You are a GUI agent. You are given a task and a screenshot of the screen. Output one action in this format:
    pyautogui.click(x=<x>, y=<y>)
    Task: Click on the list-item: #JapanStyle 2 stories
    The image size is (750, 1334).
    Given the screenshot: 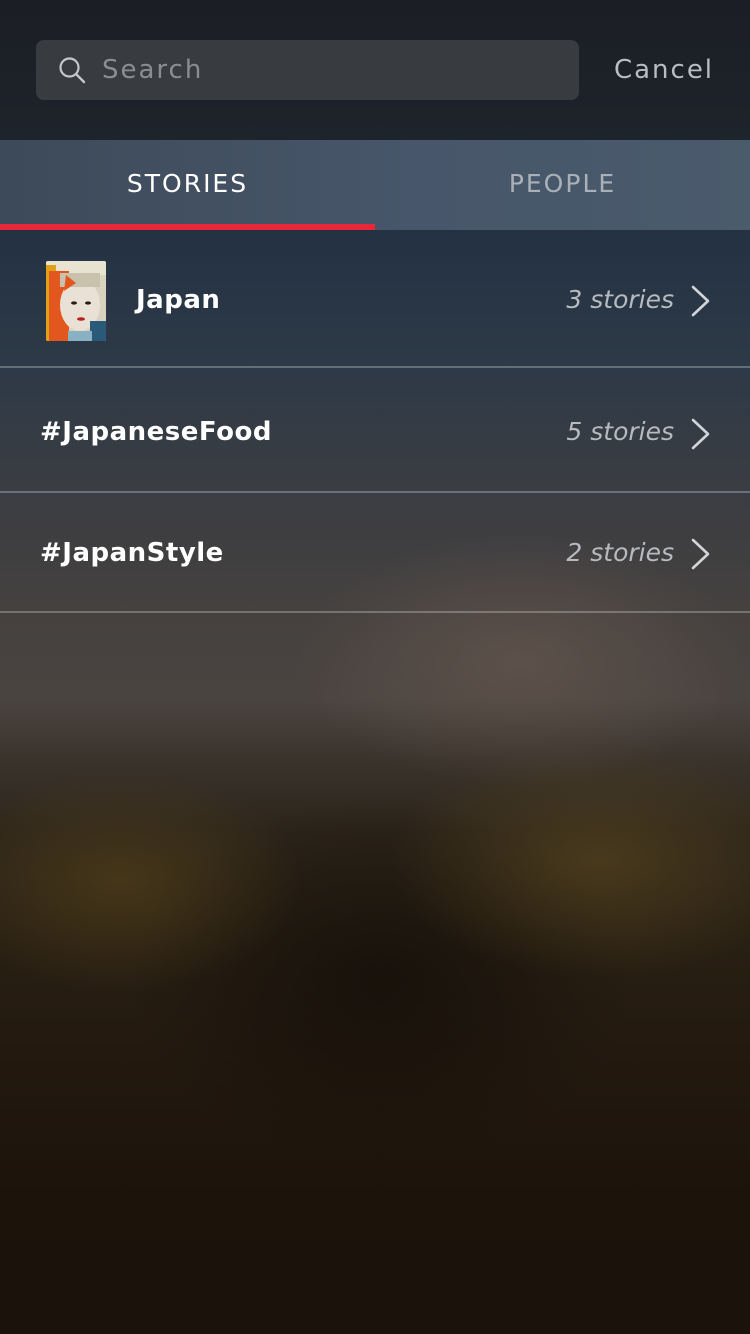 What is the action you would take?
    pyautogui.click(x=375, y=553)
    